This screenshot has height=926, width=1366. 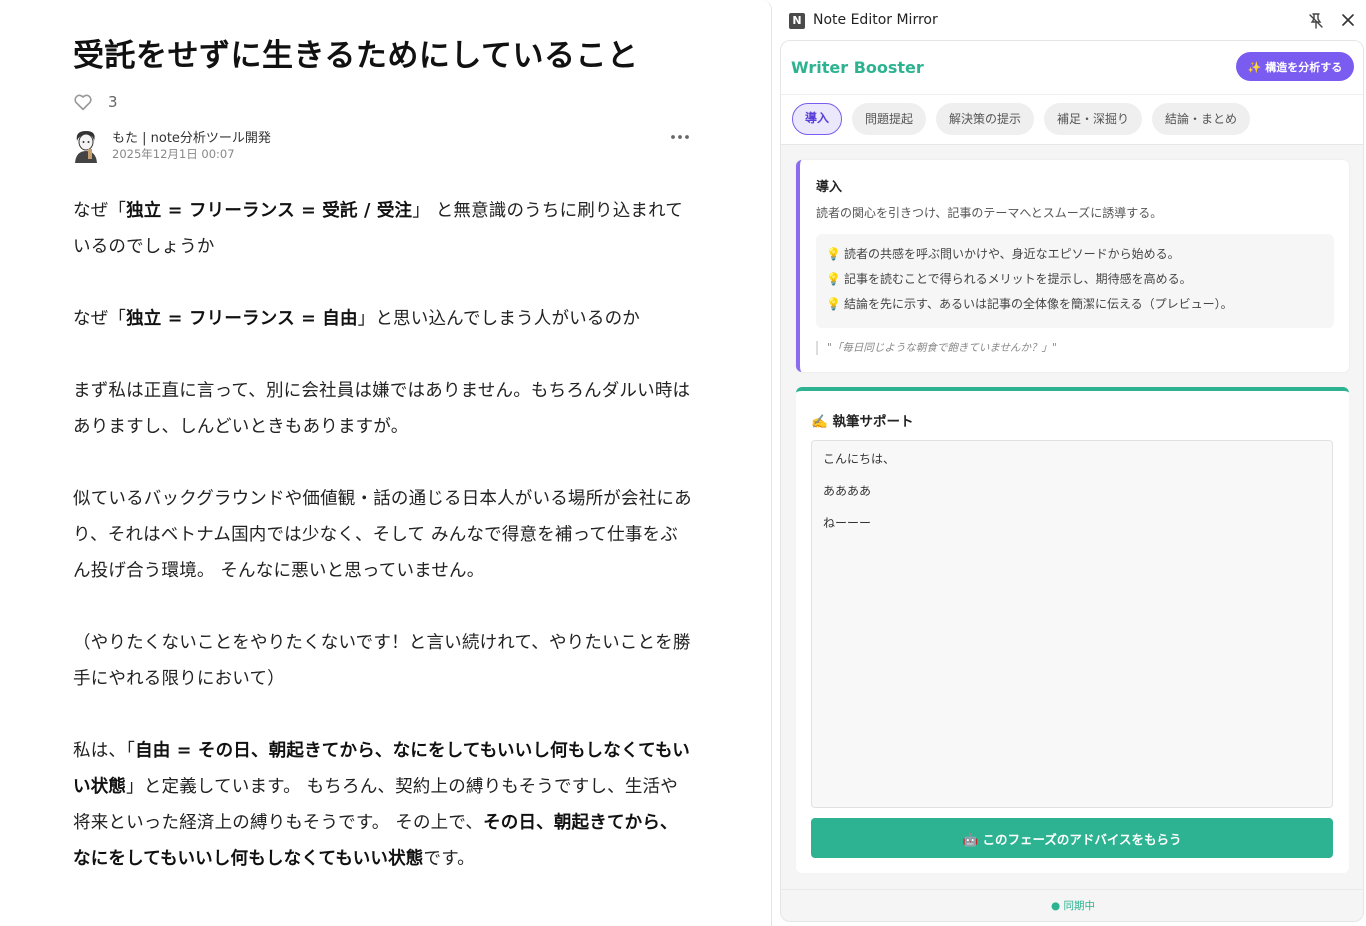 What do you see at coordinates (191, 136) in the screenshot?
I see `author-name: もた | note分析ツール開発` at bounding box center [191, 136].